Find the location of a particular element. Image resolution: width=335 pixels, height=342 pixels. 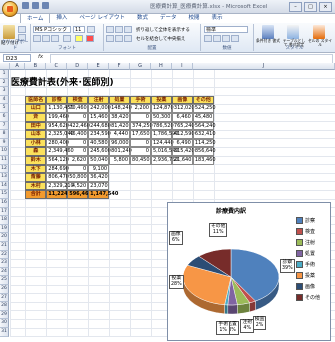

table-cell: 183,460 is located at coordinates (204, 160).